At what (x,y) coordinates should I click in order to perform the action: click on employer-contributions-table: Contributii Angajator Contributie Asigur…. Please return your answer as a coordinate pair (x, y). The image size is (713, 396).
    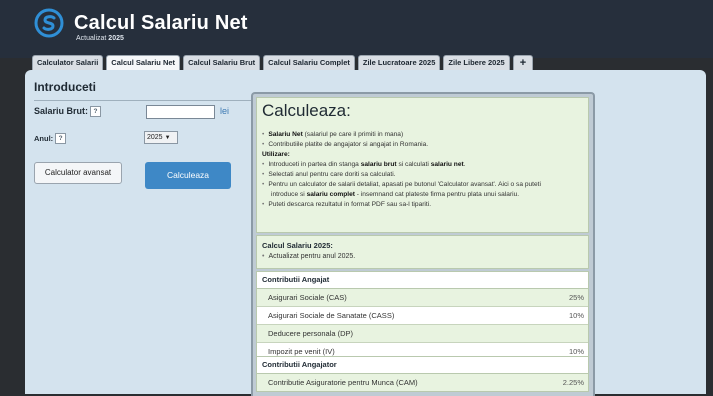
    Looking at the image, I should click on (422, 374).